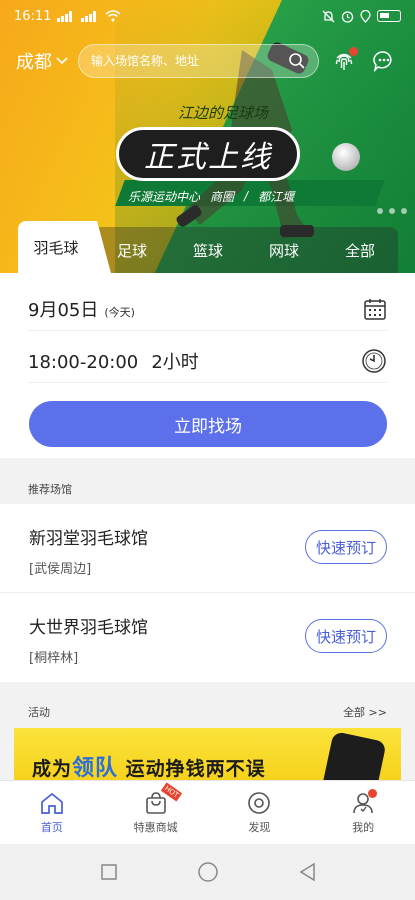  Describe the element at coordinates (375, 309) in the screenshot. I see `calendar-icon` at that location.